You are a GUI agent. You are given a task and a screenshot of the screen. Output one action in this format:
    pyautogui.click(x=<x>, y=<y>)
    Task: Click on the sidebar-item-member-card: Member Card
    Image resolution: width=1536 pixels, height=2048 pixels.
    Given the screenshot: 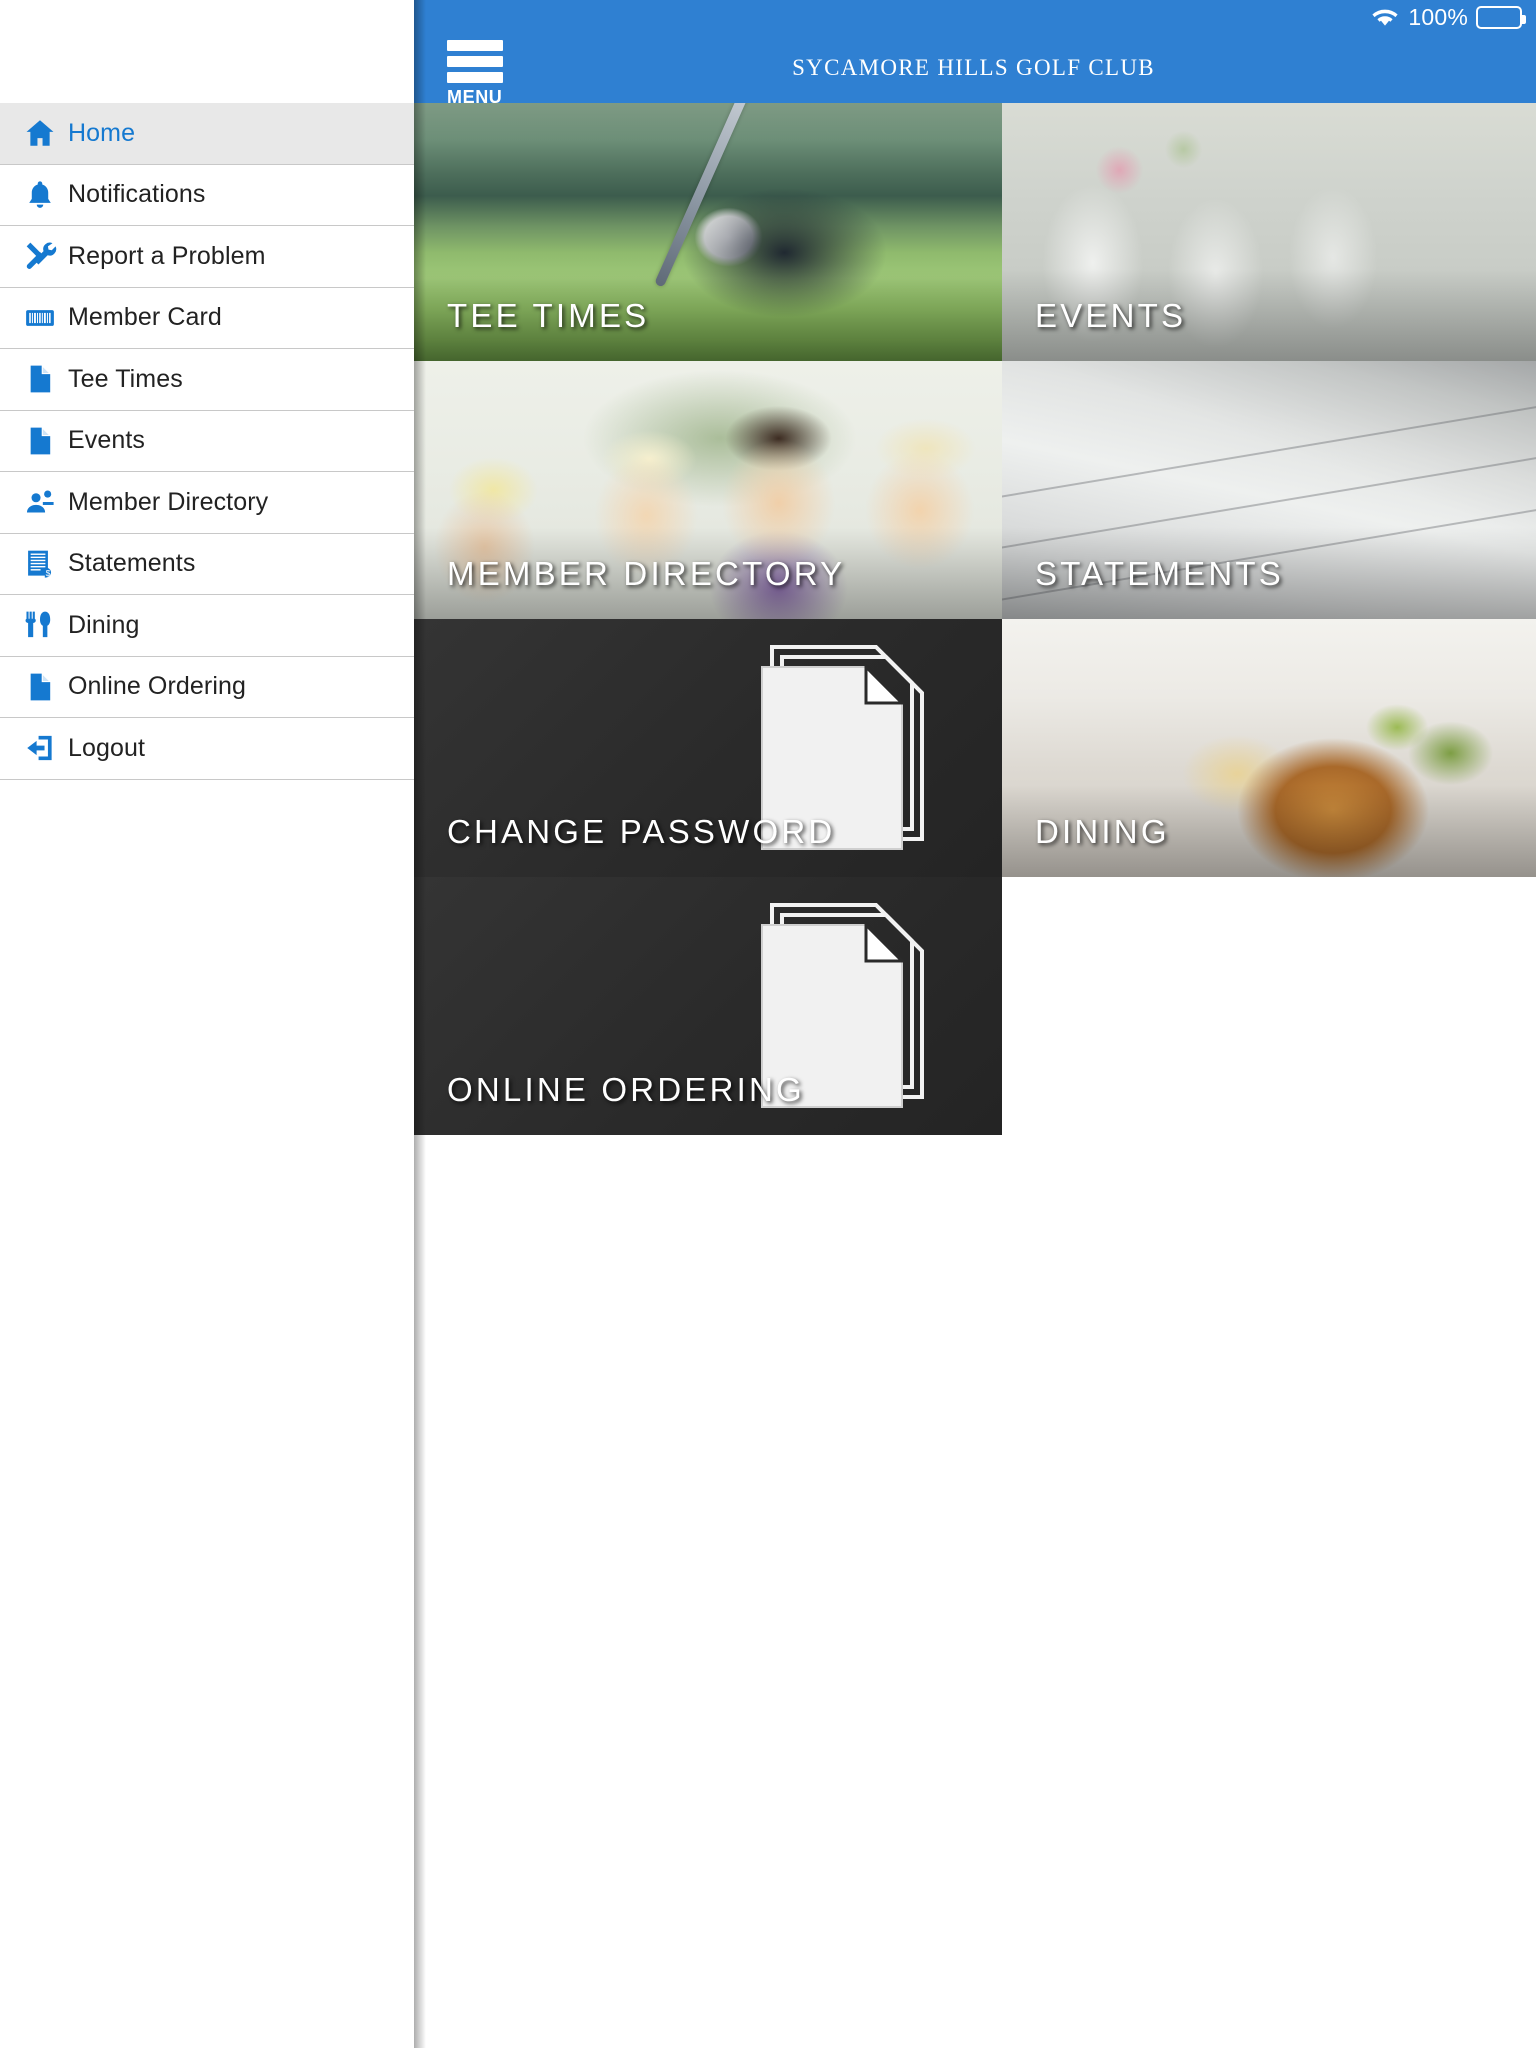 What is the action you would take?
    pyautogui.click(x=207, y=318)
    